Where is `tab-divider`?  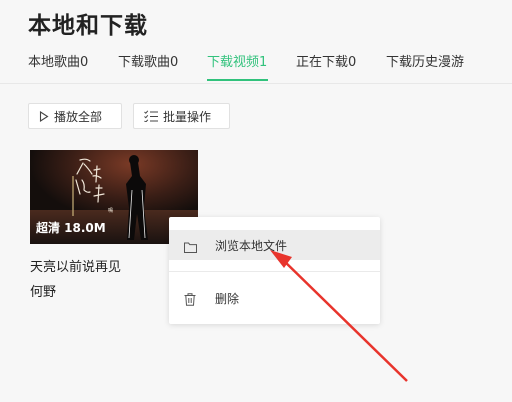 tab-divider is located at coordinates (256, 83).